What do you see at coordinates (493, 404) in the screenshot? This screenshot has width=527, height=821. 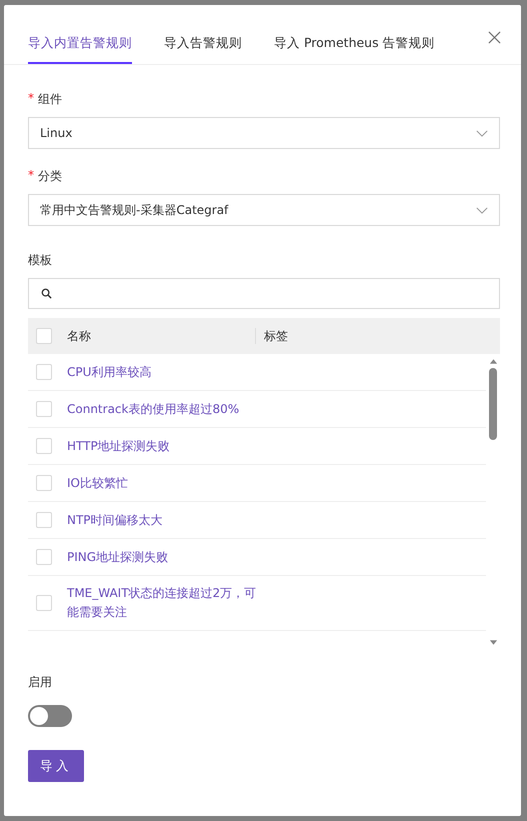 I see `scrollbar-thumb` at bounding box center [493, 404].